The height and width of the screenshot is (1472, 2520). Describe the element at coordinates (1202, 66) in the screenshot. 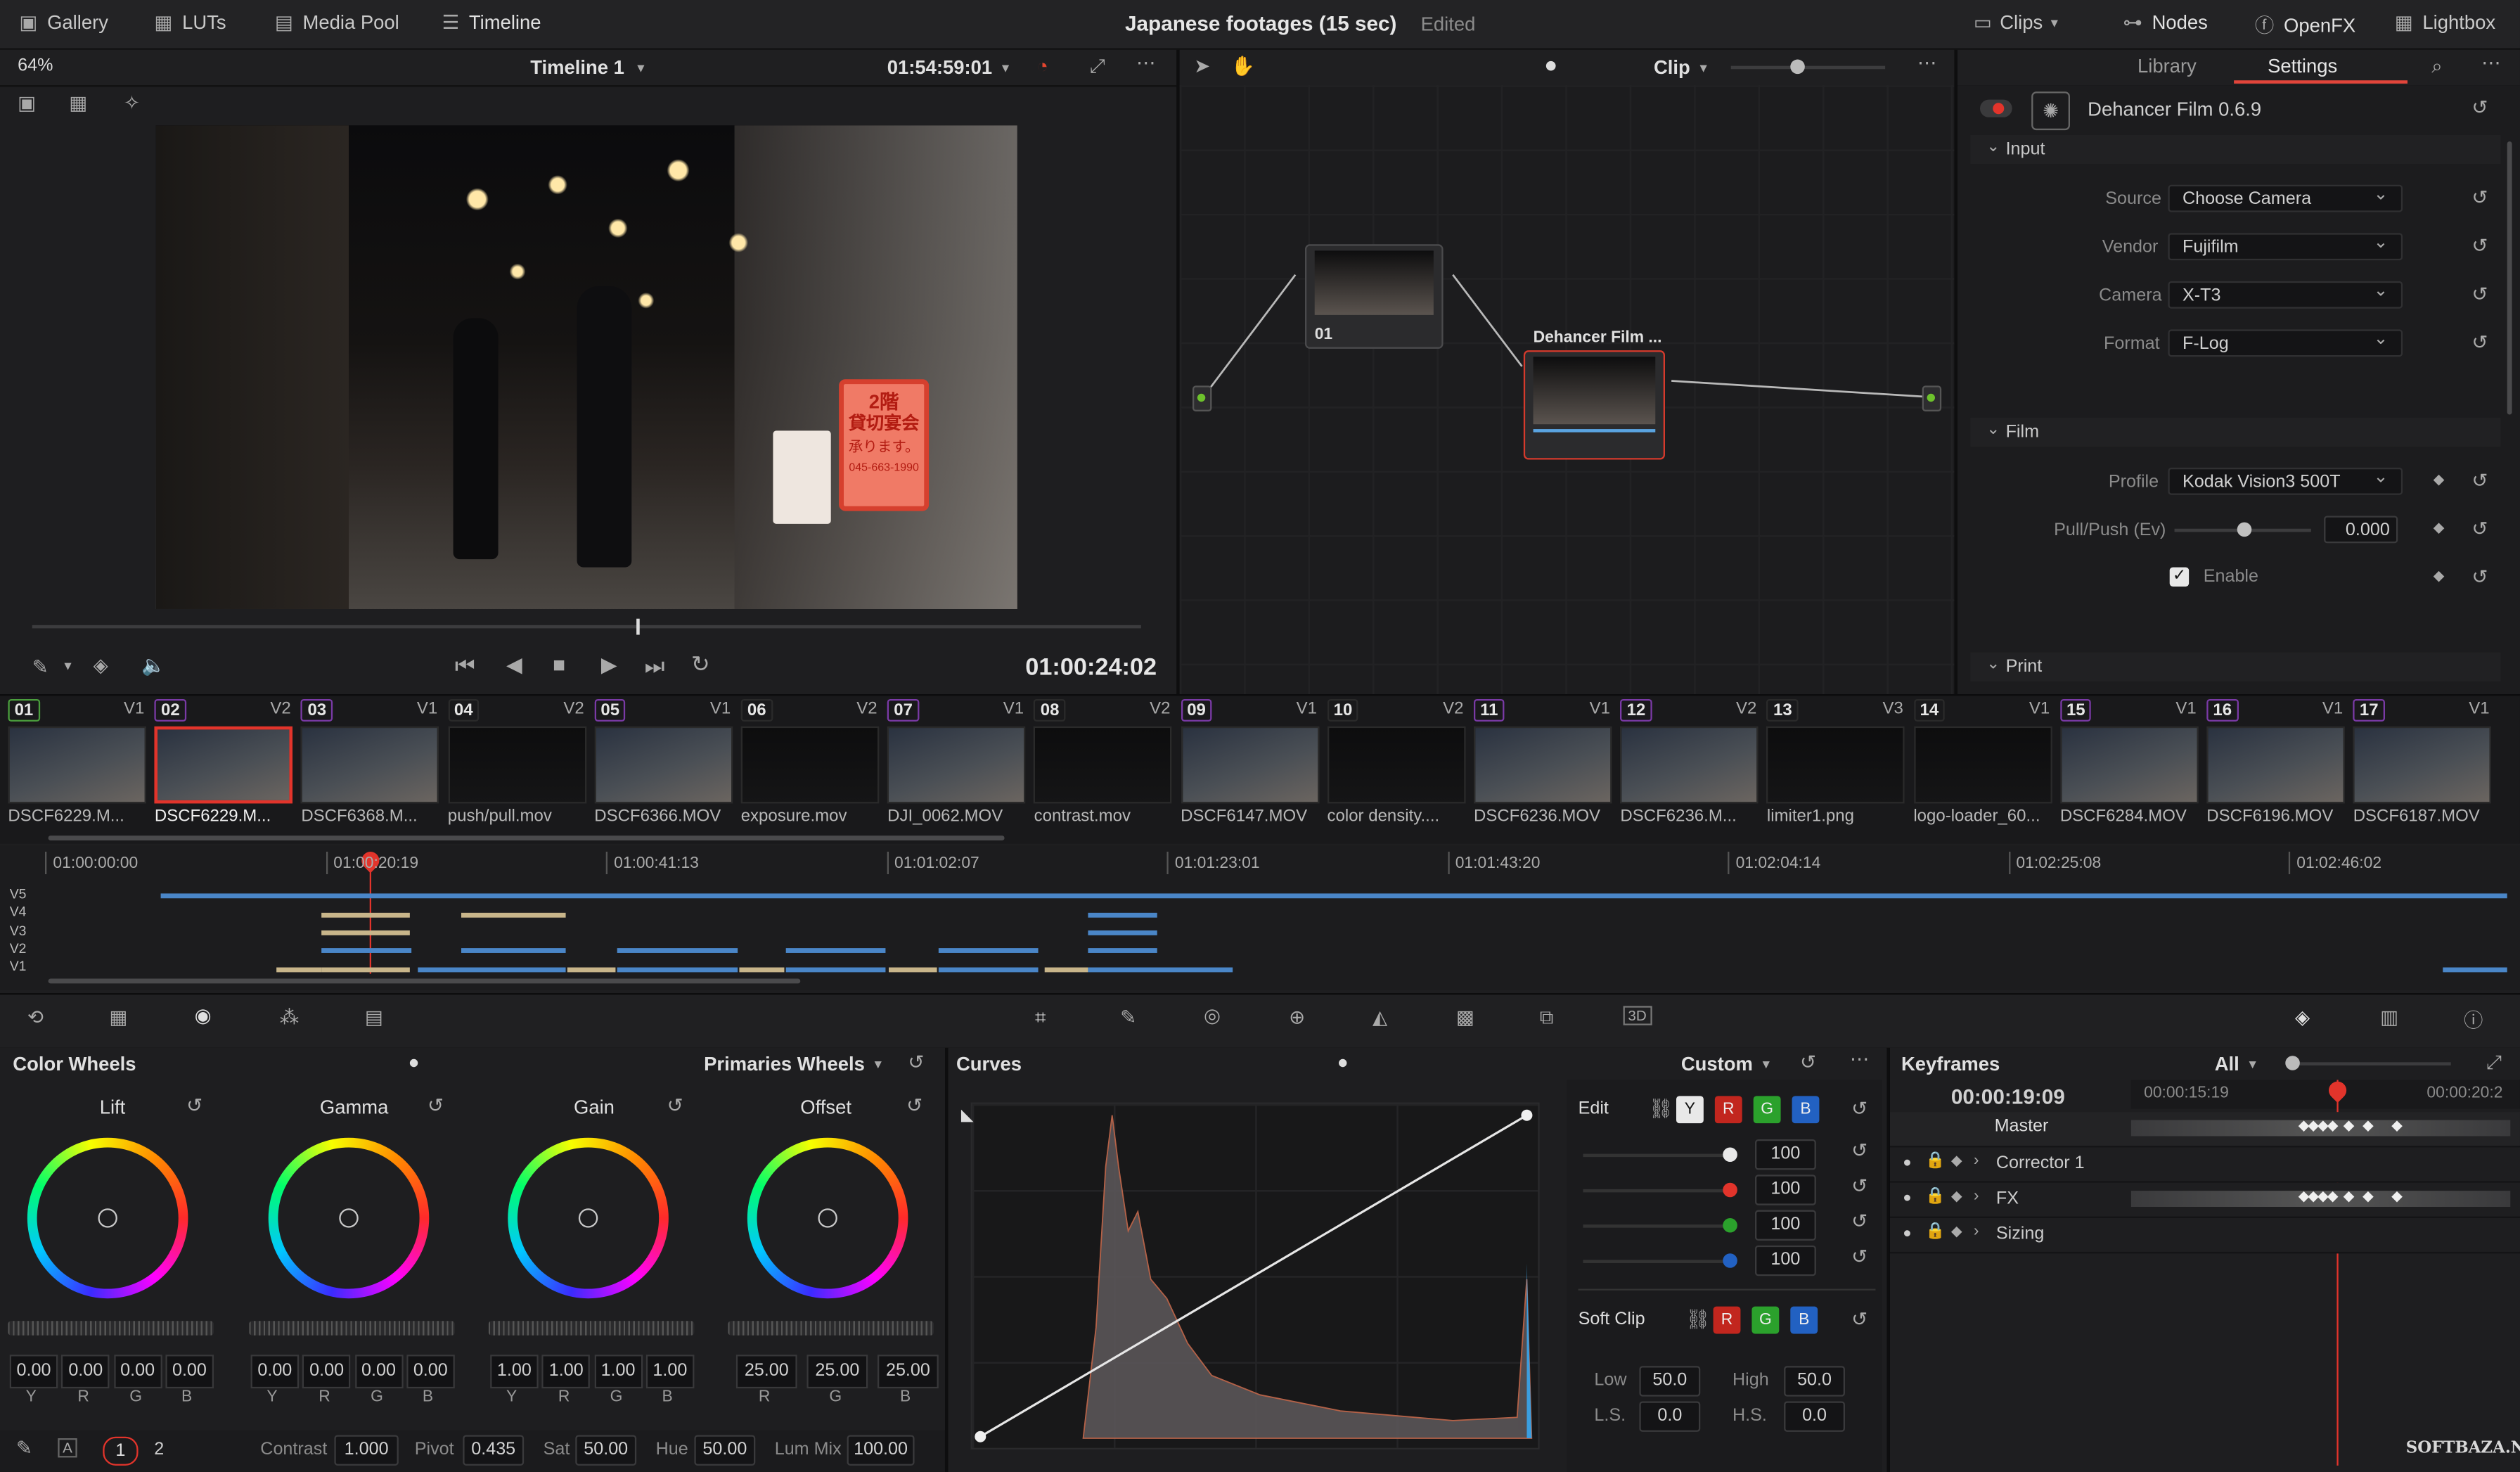

I see `pointer-tool-icon: ➤` at that location.